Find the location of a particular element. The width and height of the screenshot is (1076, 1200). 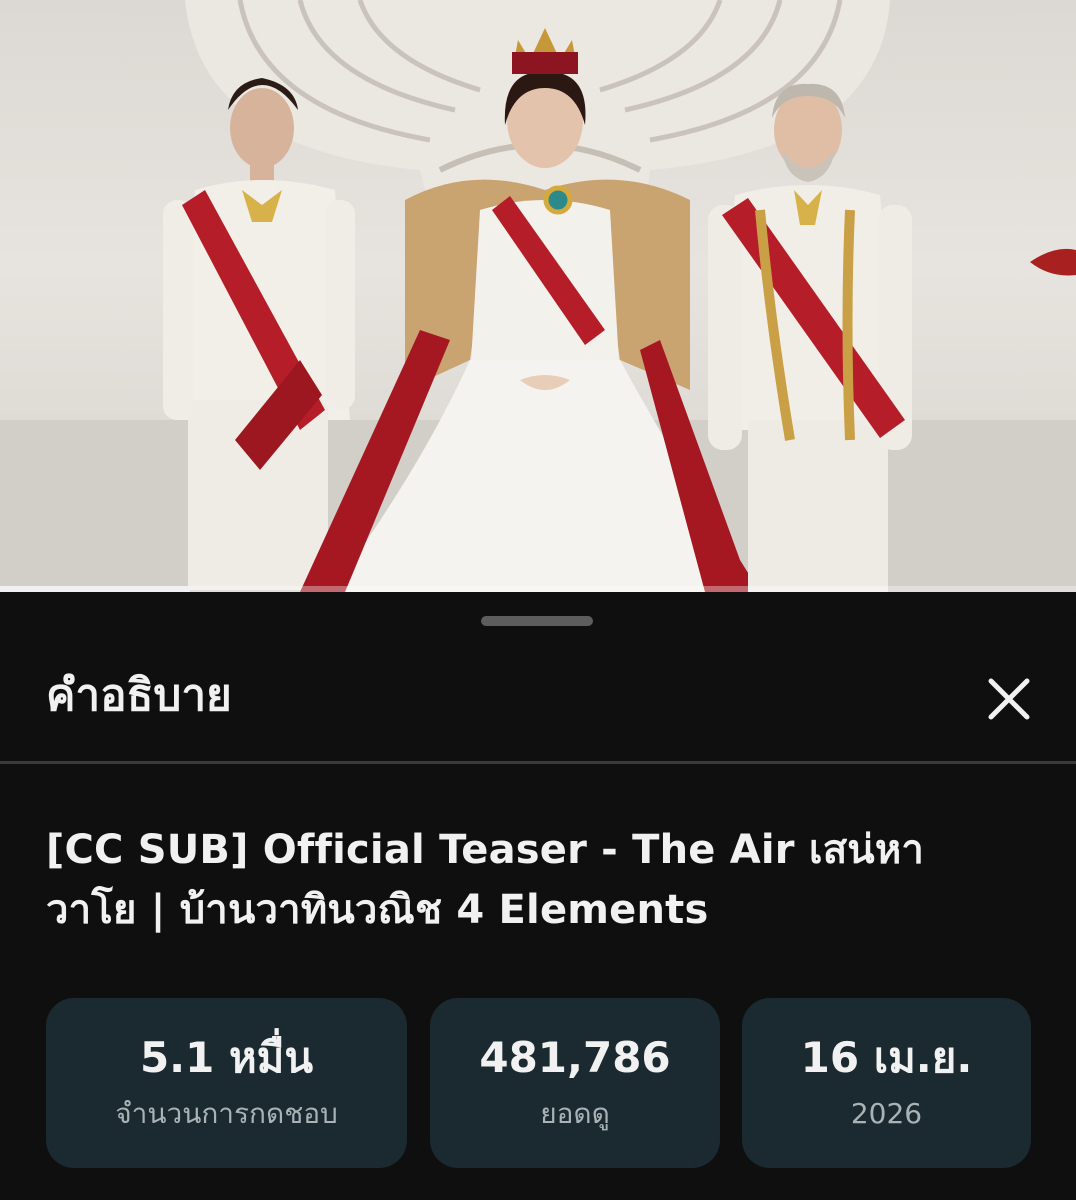

publish-year: 2026 is located at coordinates (886, 1113).